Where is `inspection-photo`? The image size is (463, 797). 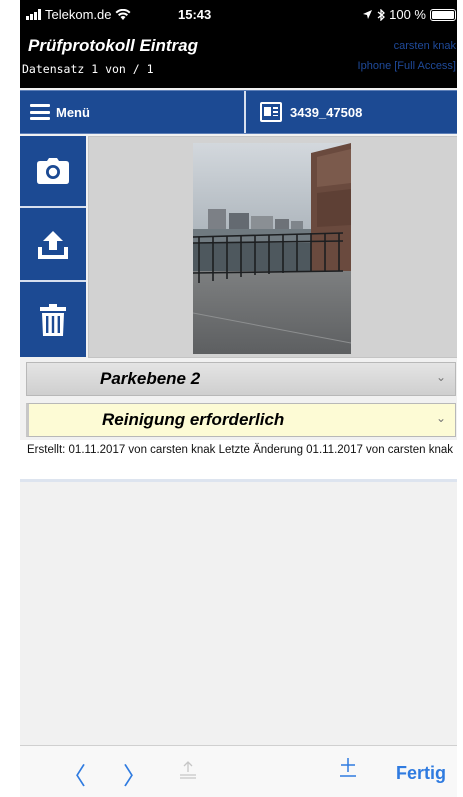
inspection-photo is located at coordinates (272, 248).